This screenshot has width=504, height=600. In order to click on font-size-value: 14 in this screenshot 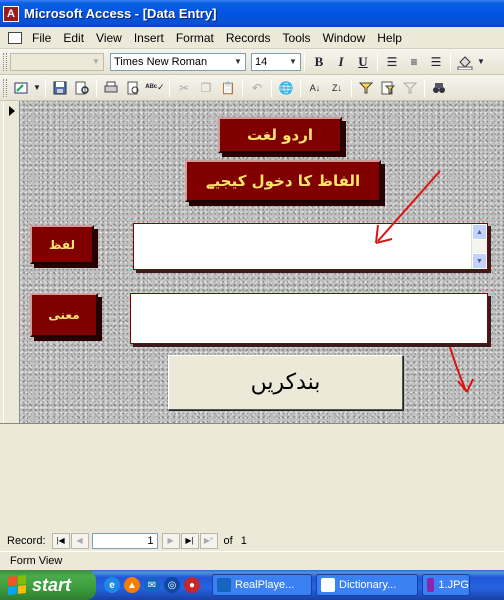, I will do `click(261, 61)`.